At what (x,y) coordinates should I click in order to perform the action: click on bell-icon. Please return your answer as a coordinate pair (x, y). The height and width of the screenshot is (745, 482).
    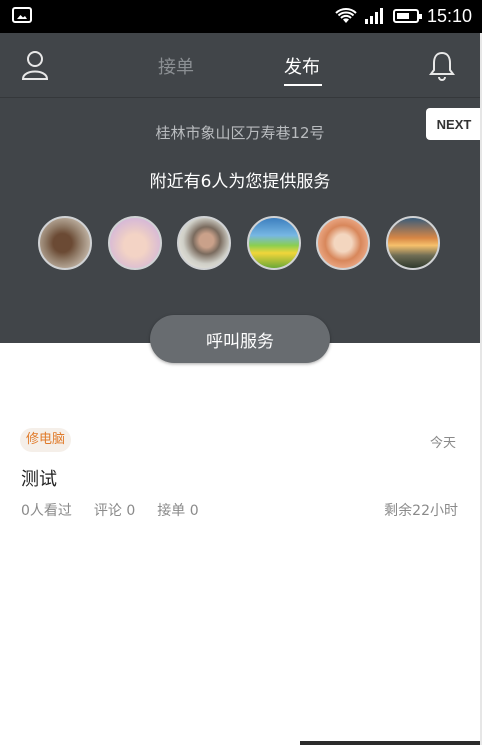
    Looking at the image, I should click on (442, 66).